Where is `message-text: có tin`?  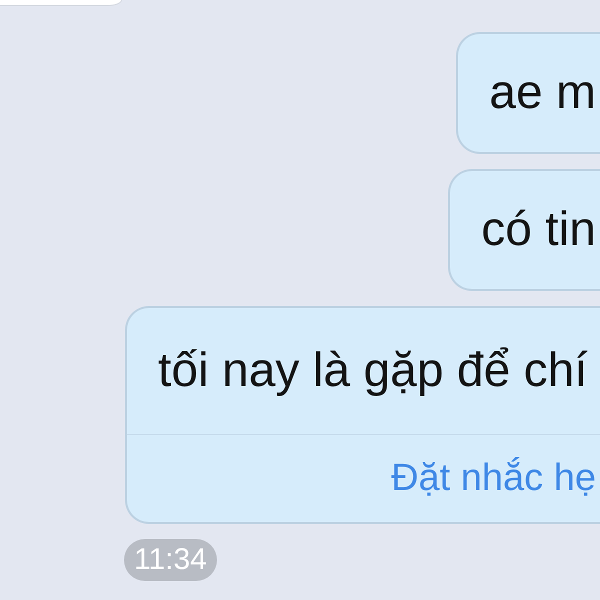
message-text: có tin is located at coordinates (538, 230).